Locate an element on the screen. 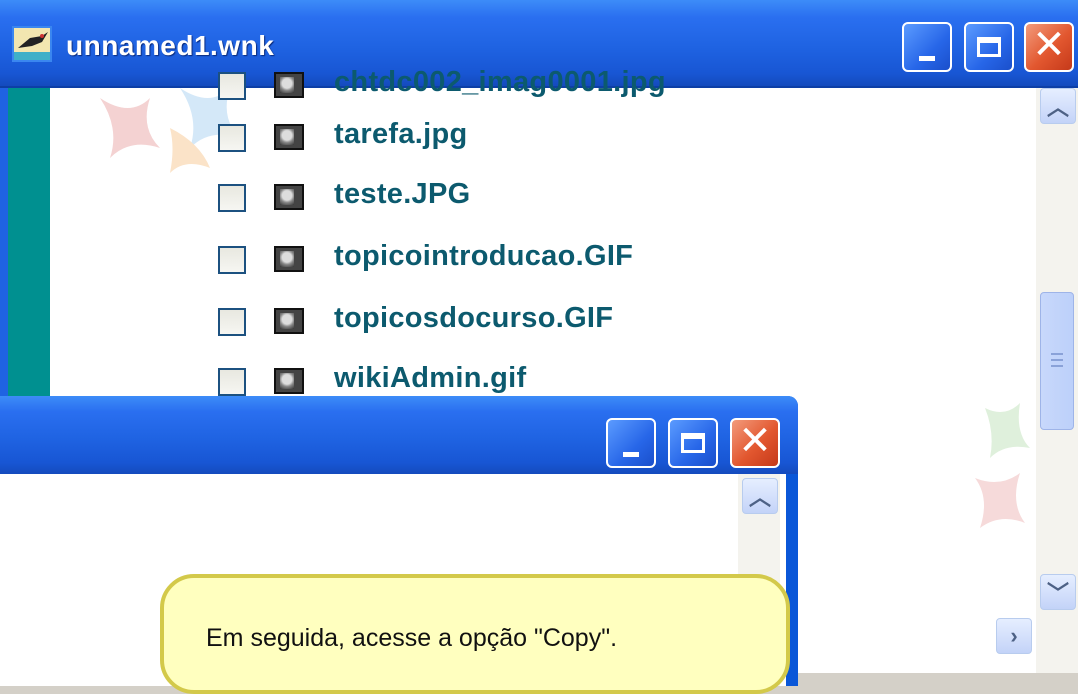  back-window-title: unnamed1.wnk is located at coordinates (170, 45).